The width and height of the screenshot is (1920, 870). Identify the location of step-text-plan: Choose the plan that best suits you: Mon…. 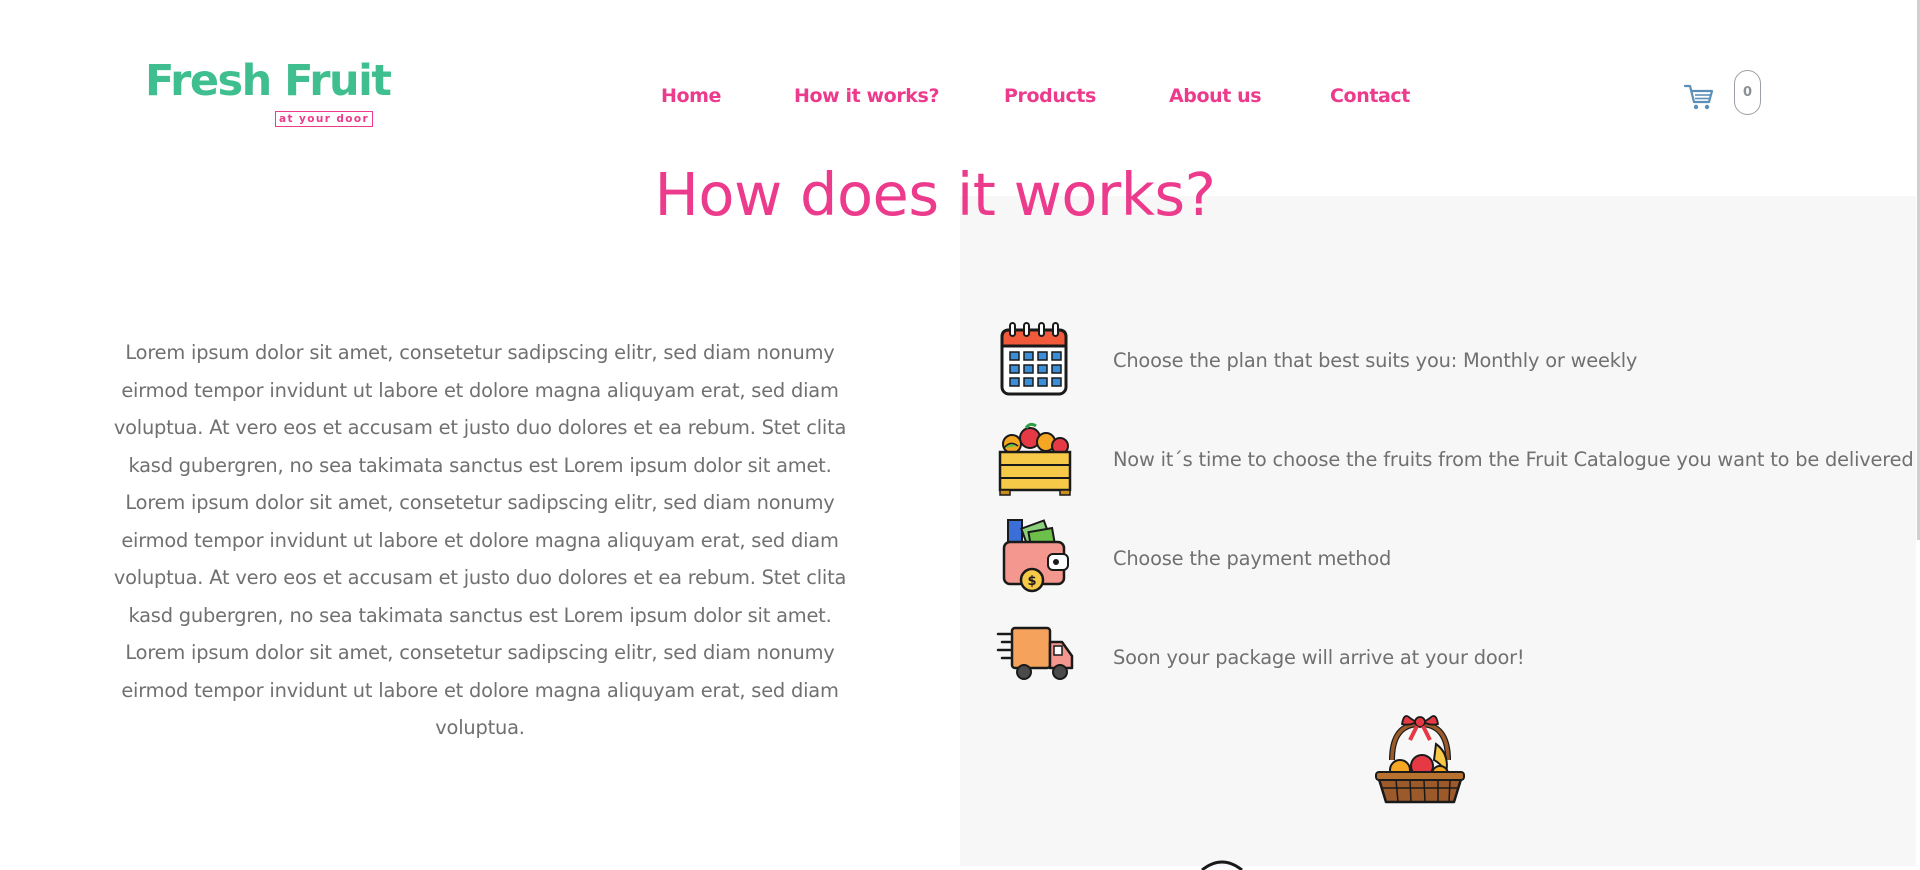
(1375, 360).